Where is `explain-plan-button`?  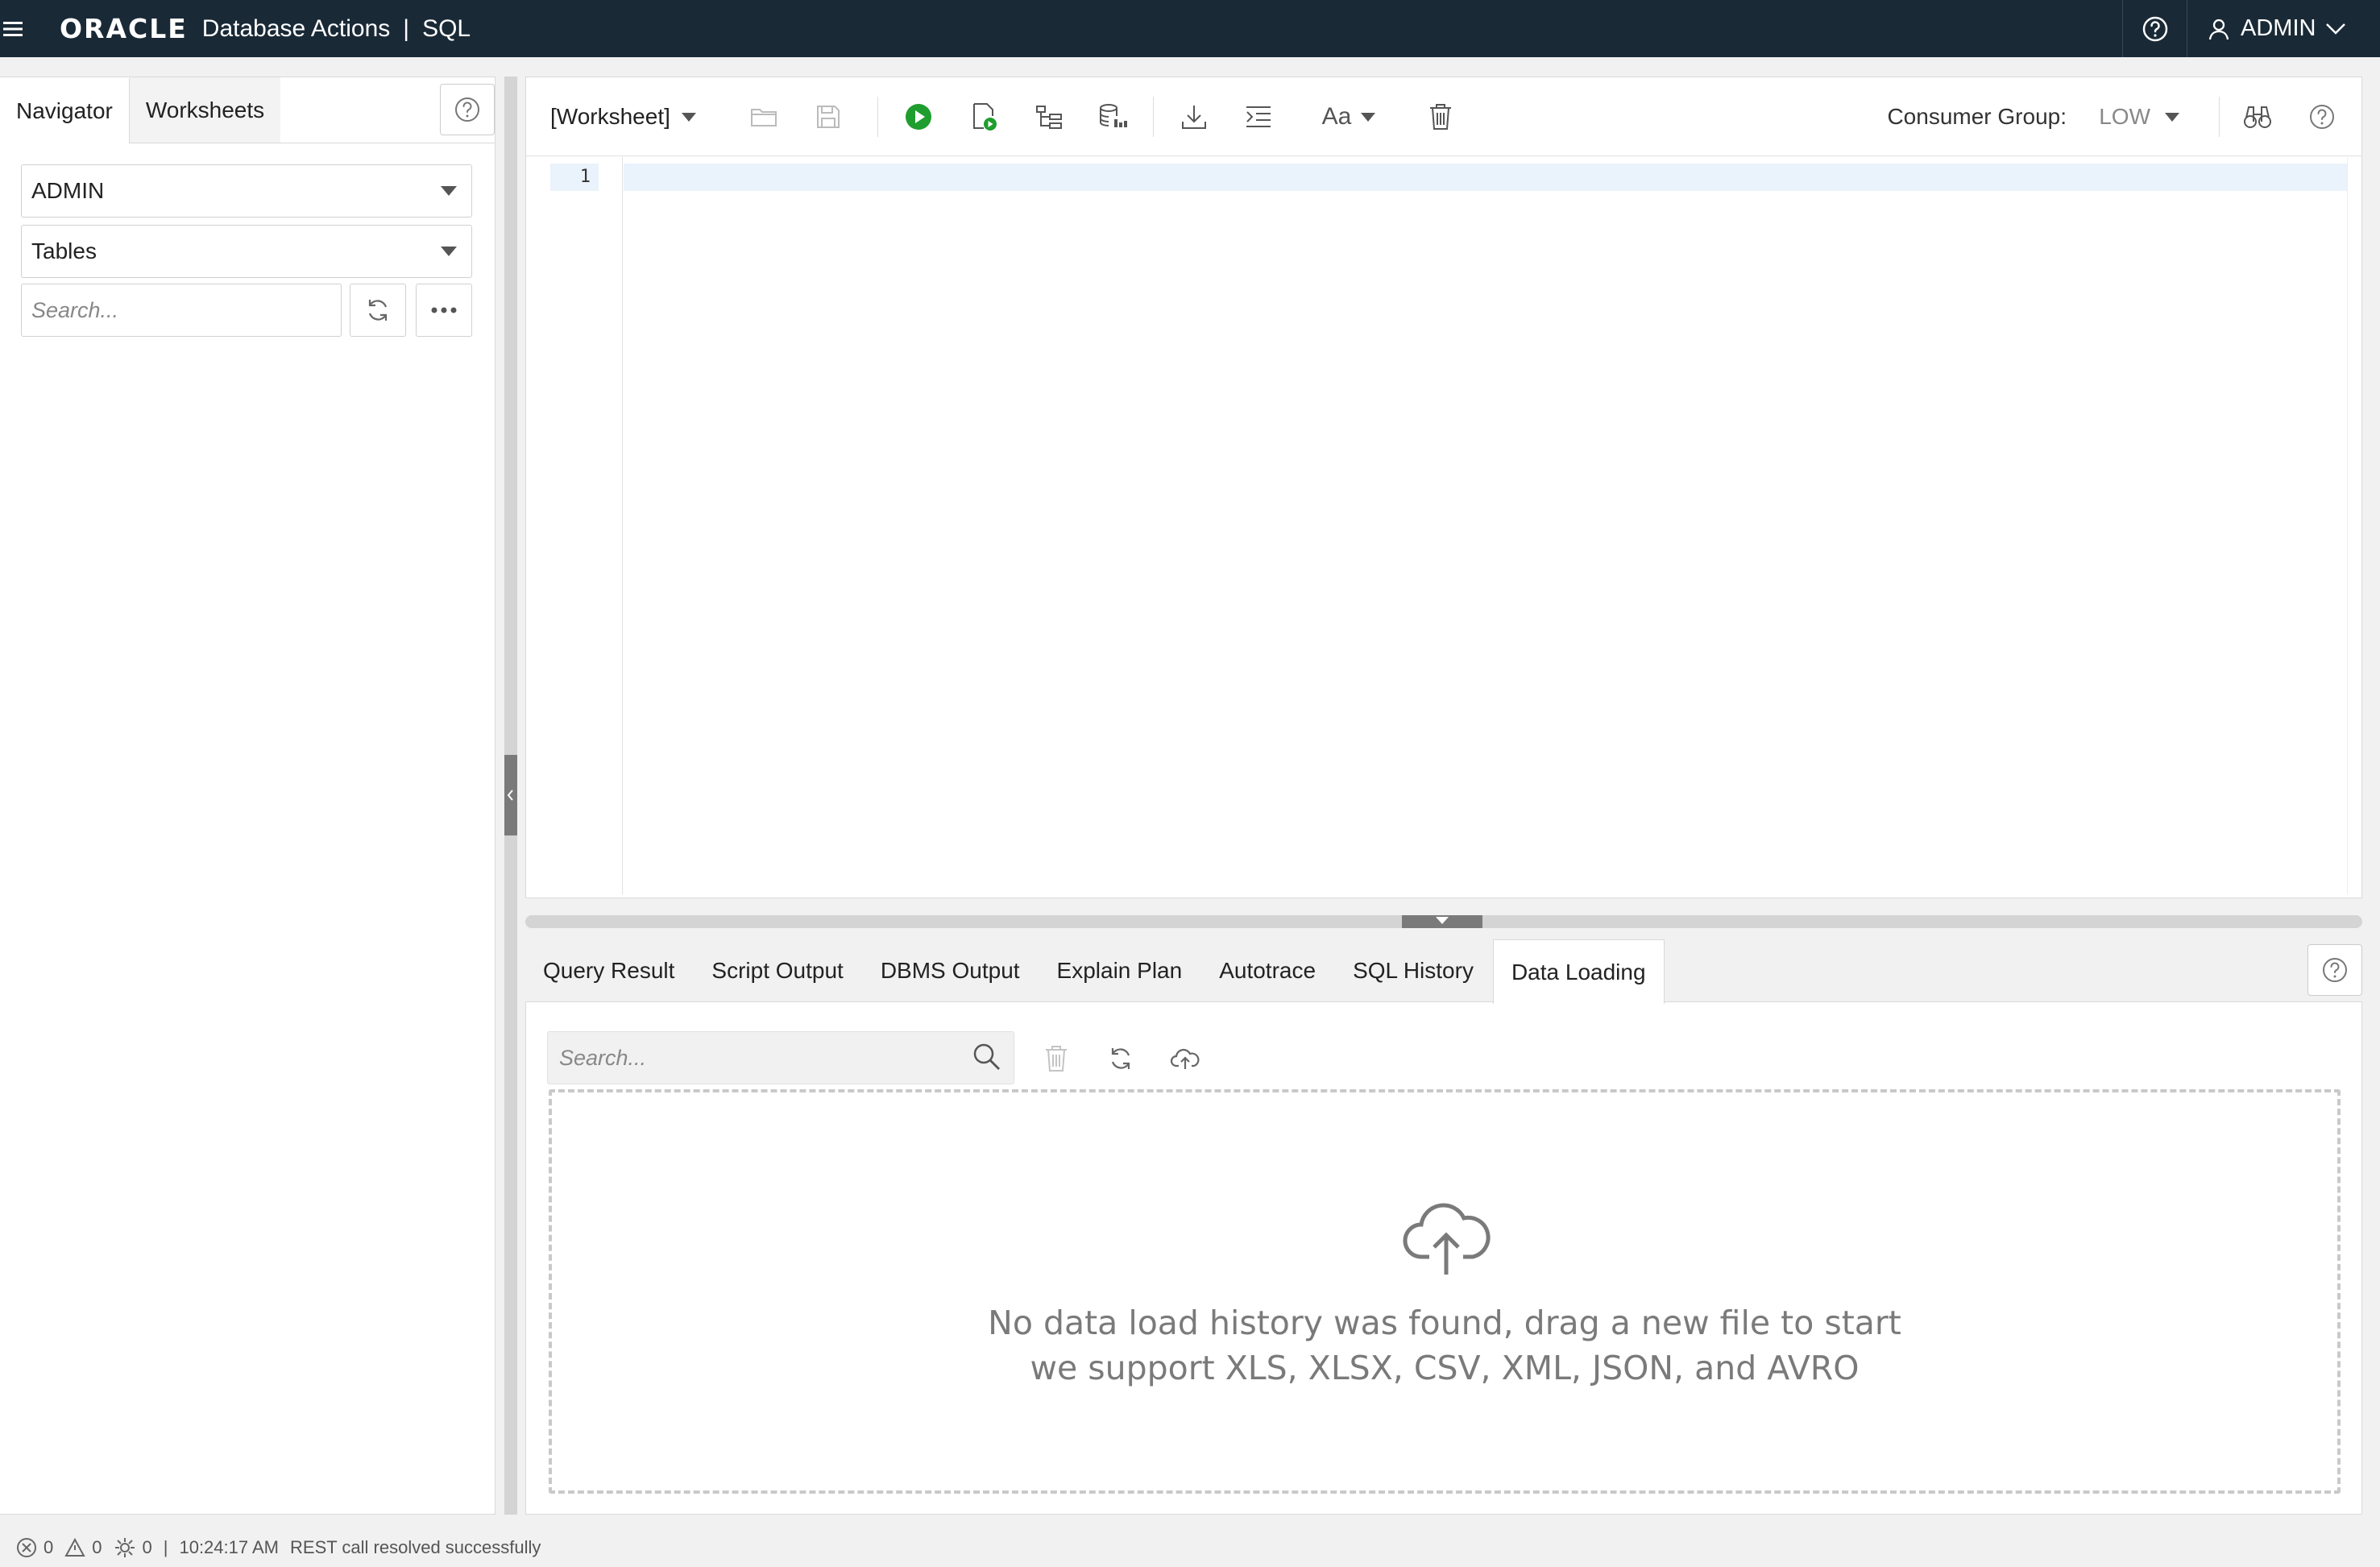
explain-plan-button is located at coordinates (1049, 116).